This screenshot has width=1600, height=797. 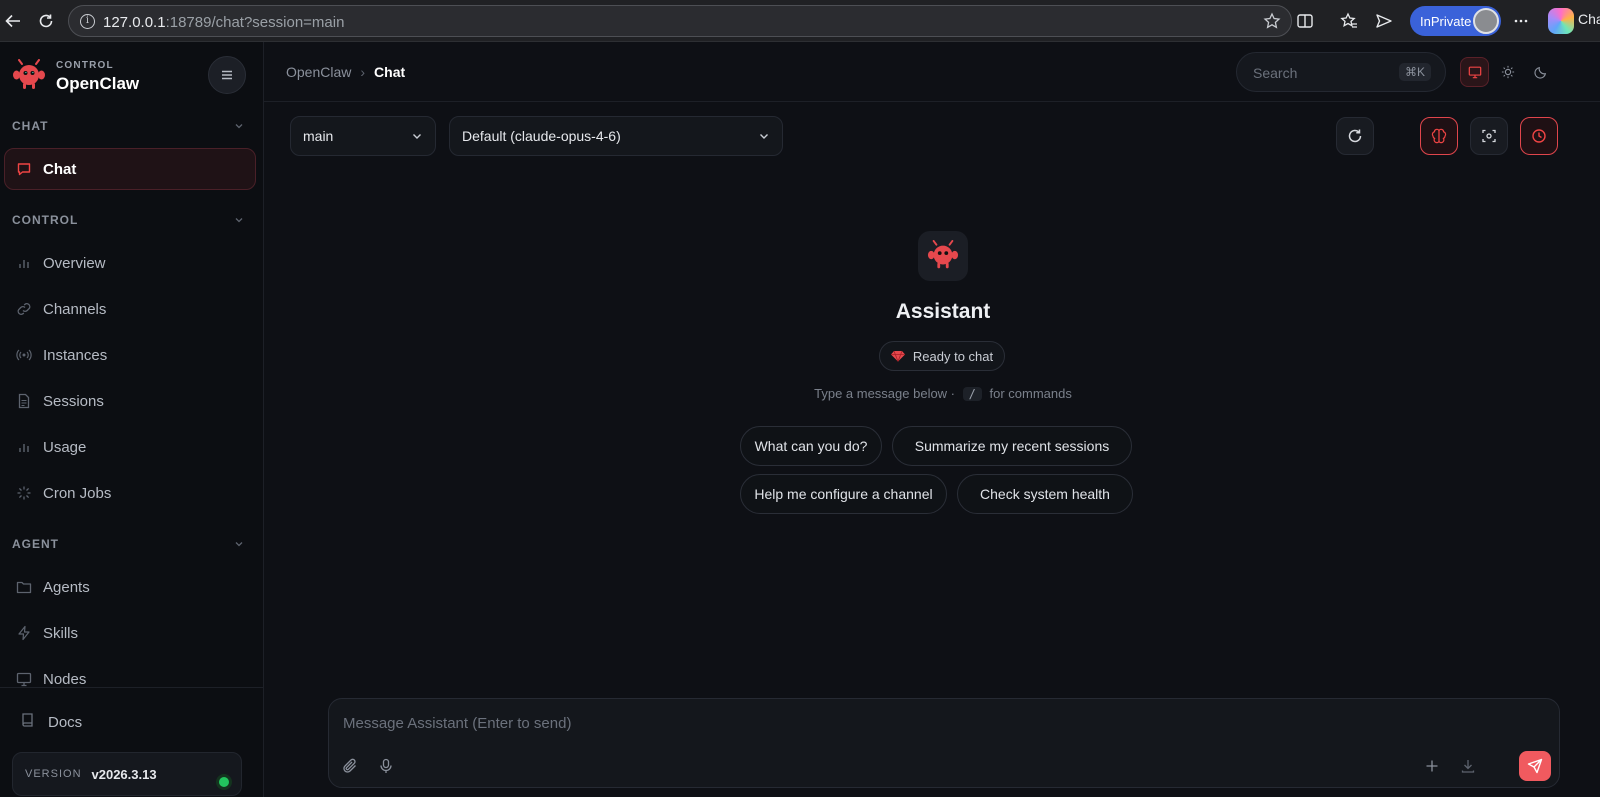 I want to click on sidebar-item-sessions: Sessions, so click(x=130, y=401).